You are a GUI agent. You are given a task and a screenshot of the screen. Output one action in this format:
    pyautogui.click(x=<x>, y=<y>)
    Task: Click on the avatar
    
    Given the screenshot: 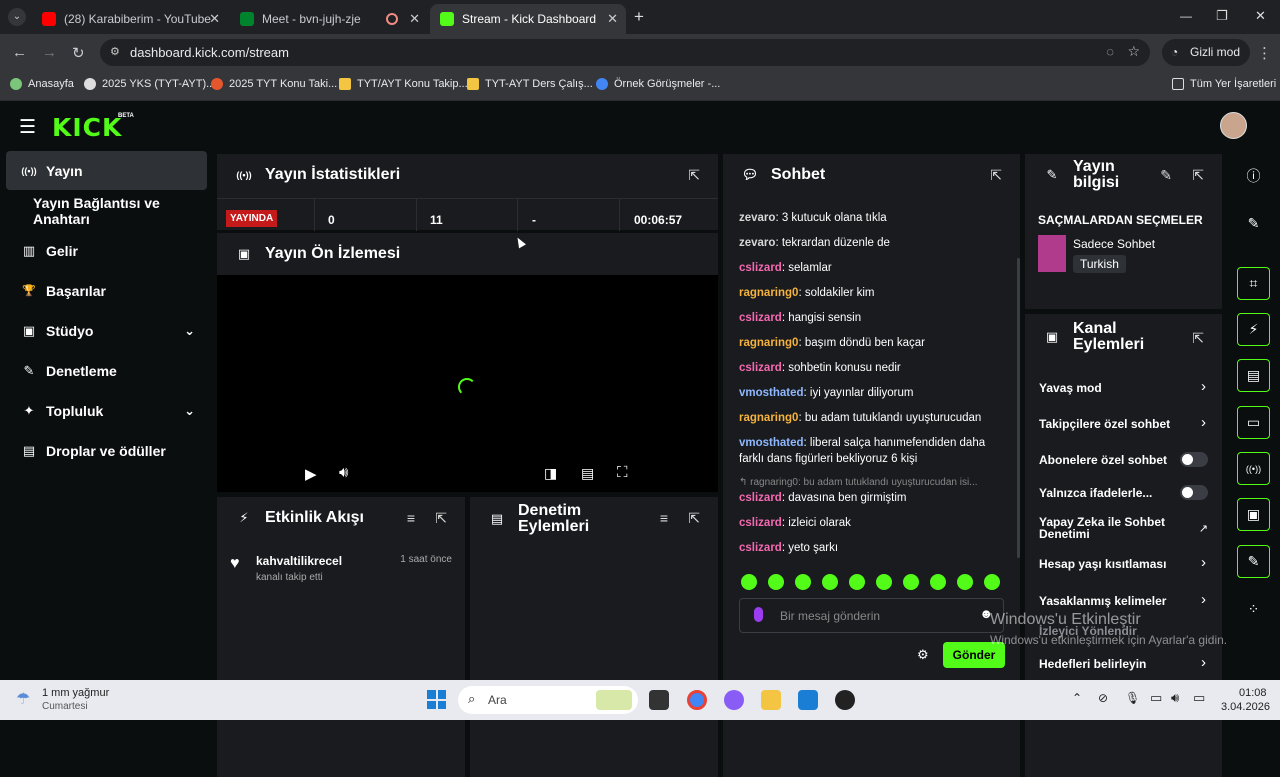 What is the action you would take?
    pyautogui.click(x=1233, y=125)
    